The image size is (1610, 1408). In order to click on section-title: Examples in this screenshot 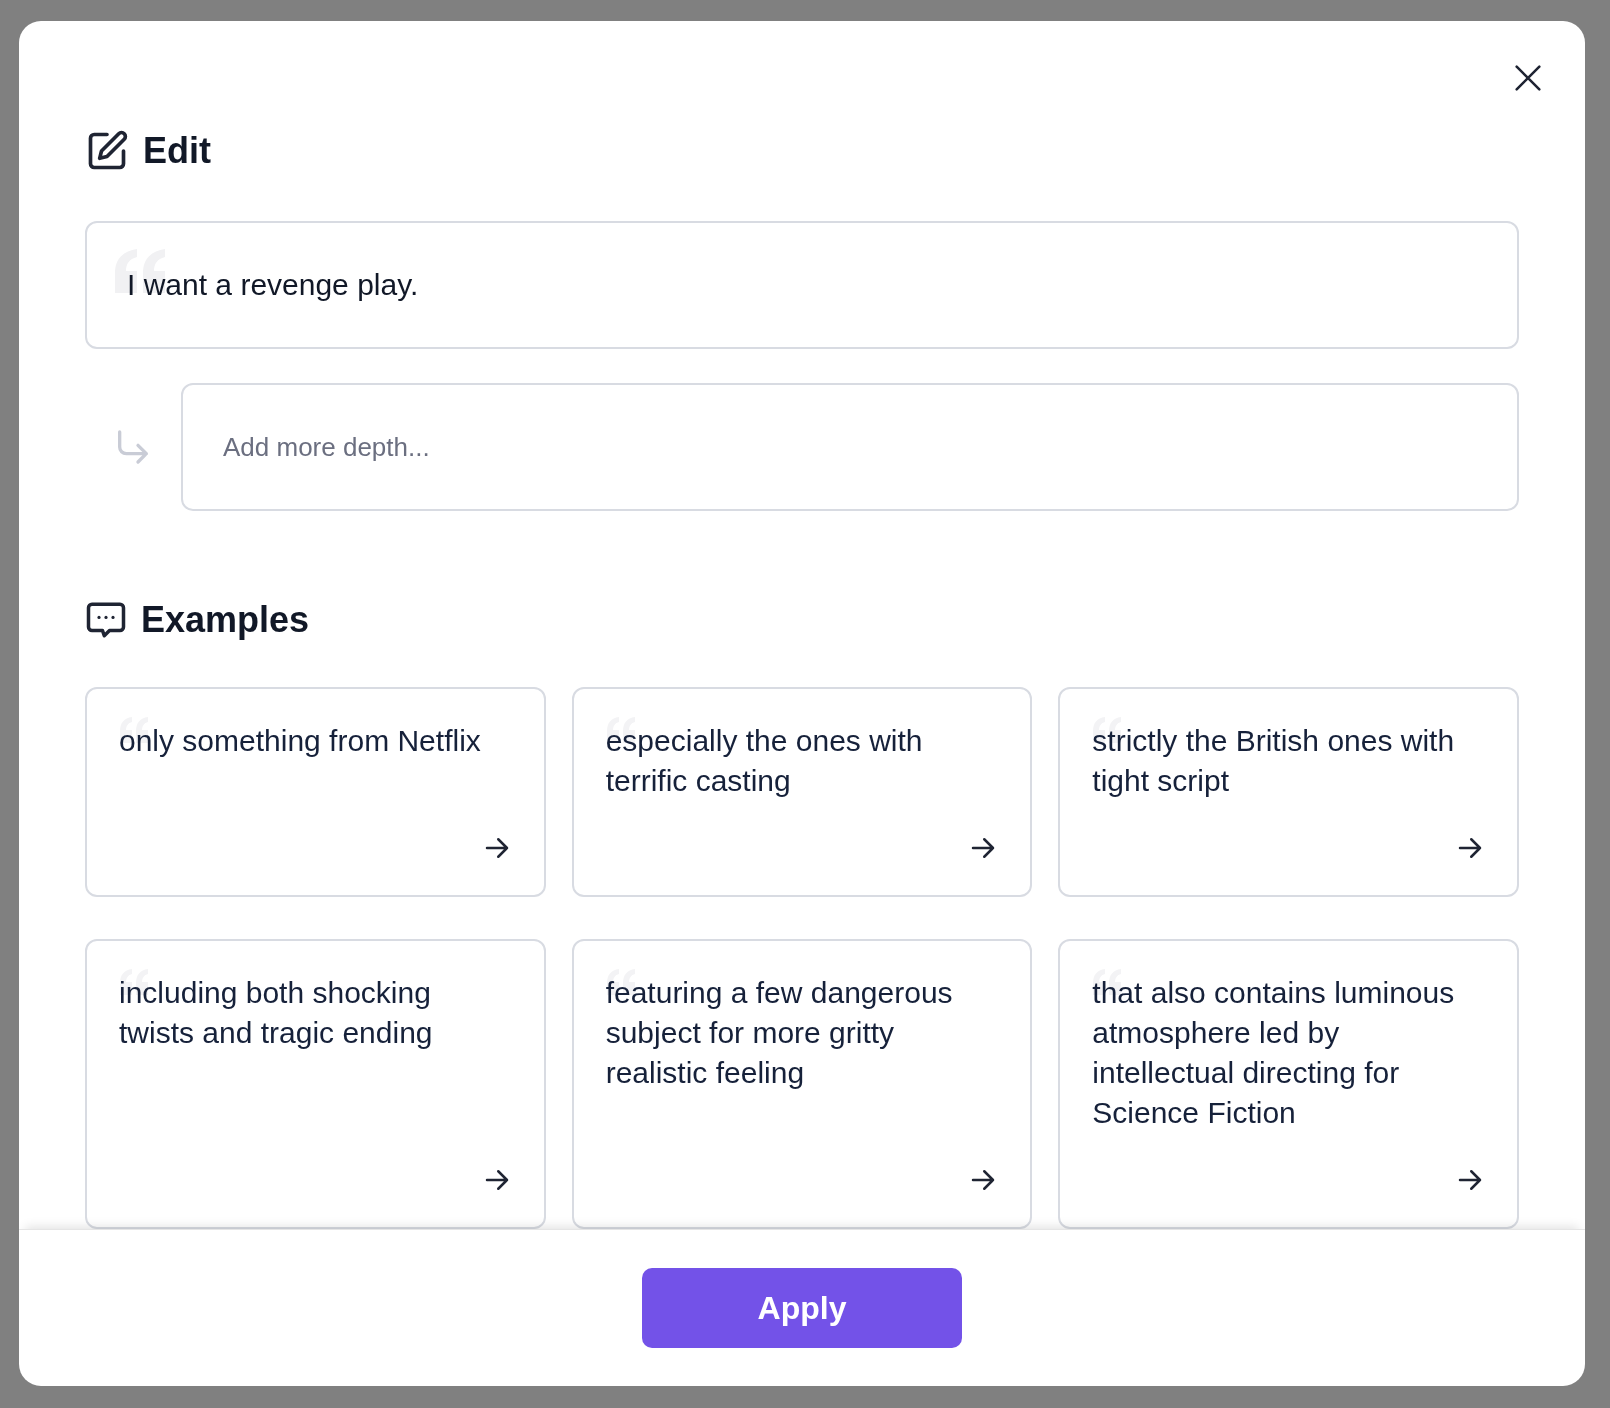, I will do `click(225, 620)`.